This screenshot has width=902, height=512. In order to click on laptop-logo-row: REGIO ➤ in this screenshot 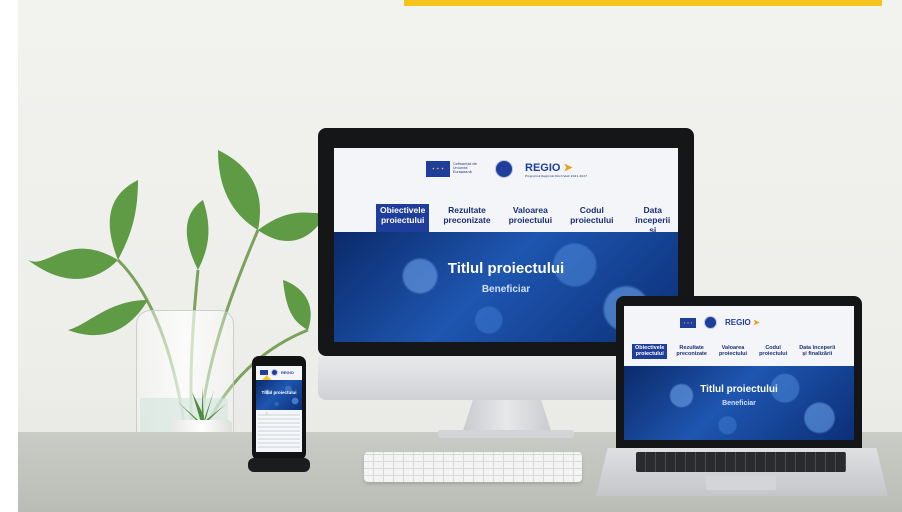, I will do `click(720, 322)`.